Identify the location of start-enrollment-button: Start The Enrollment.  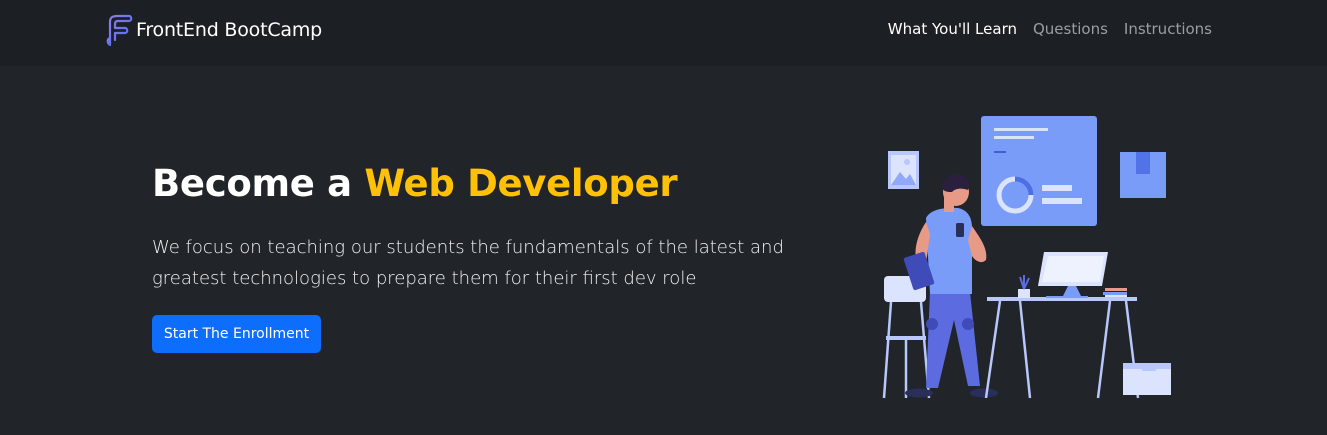
(236, 334).